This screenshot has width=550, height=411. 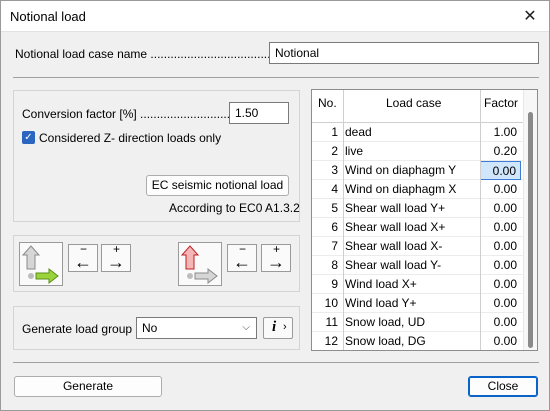 What do you see at coordinates (417, 284) in the screenshot?
I see `table-row: 9 Wind load X+ 0.00` at bounding box center [417, 284].